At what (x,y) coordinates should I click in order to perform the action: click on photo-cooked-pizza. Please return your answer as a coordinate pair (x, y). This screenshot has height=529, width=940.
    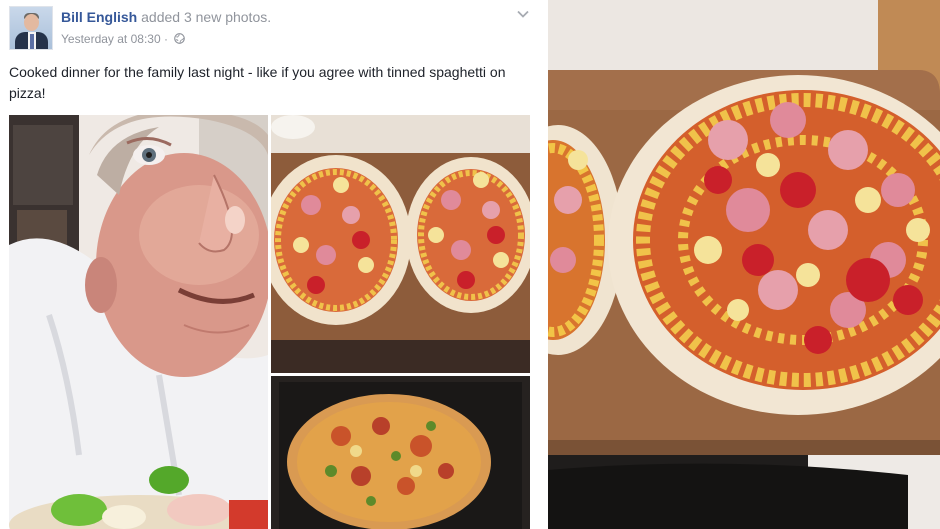
    Looking at the image, I should click on (400, 452).